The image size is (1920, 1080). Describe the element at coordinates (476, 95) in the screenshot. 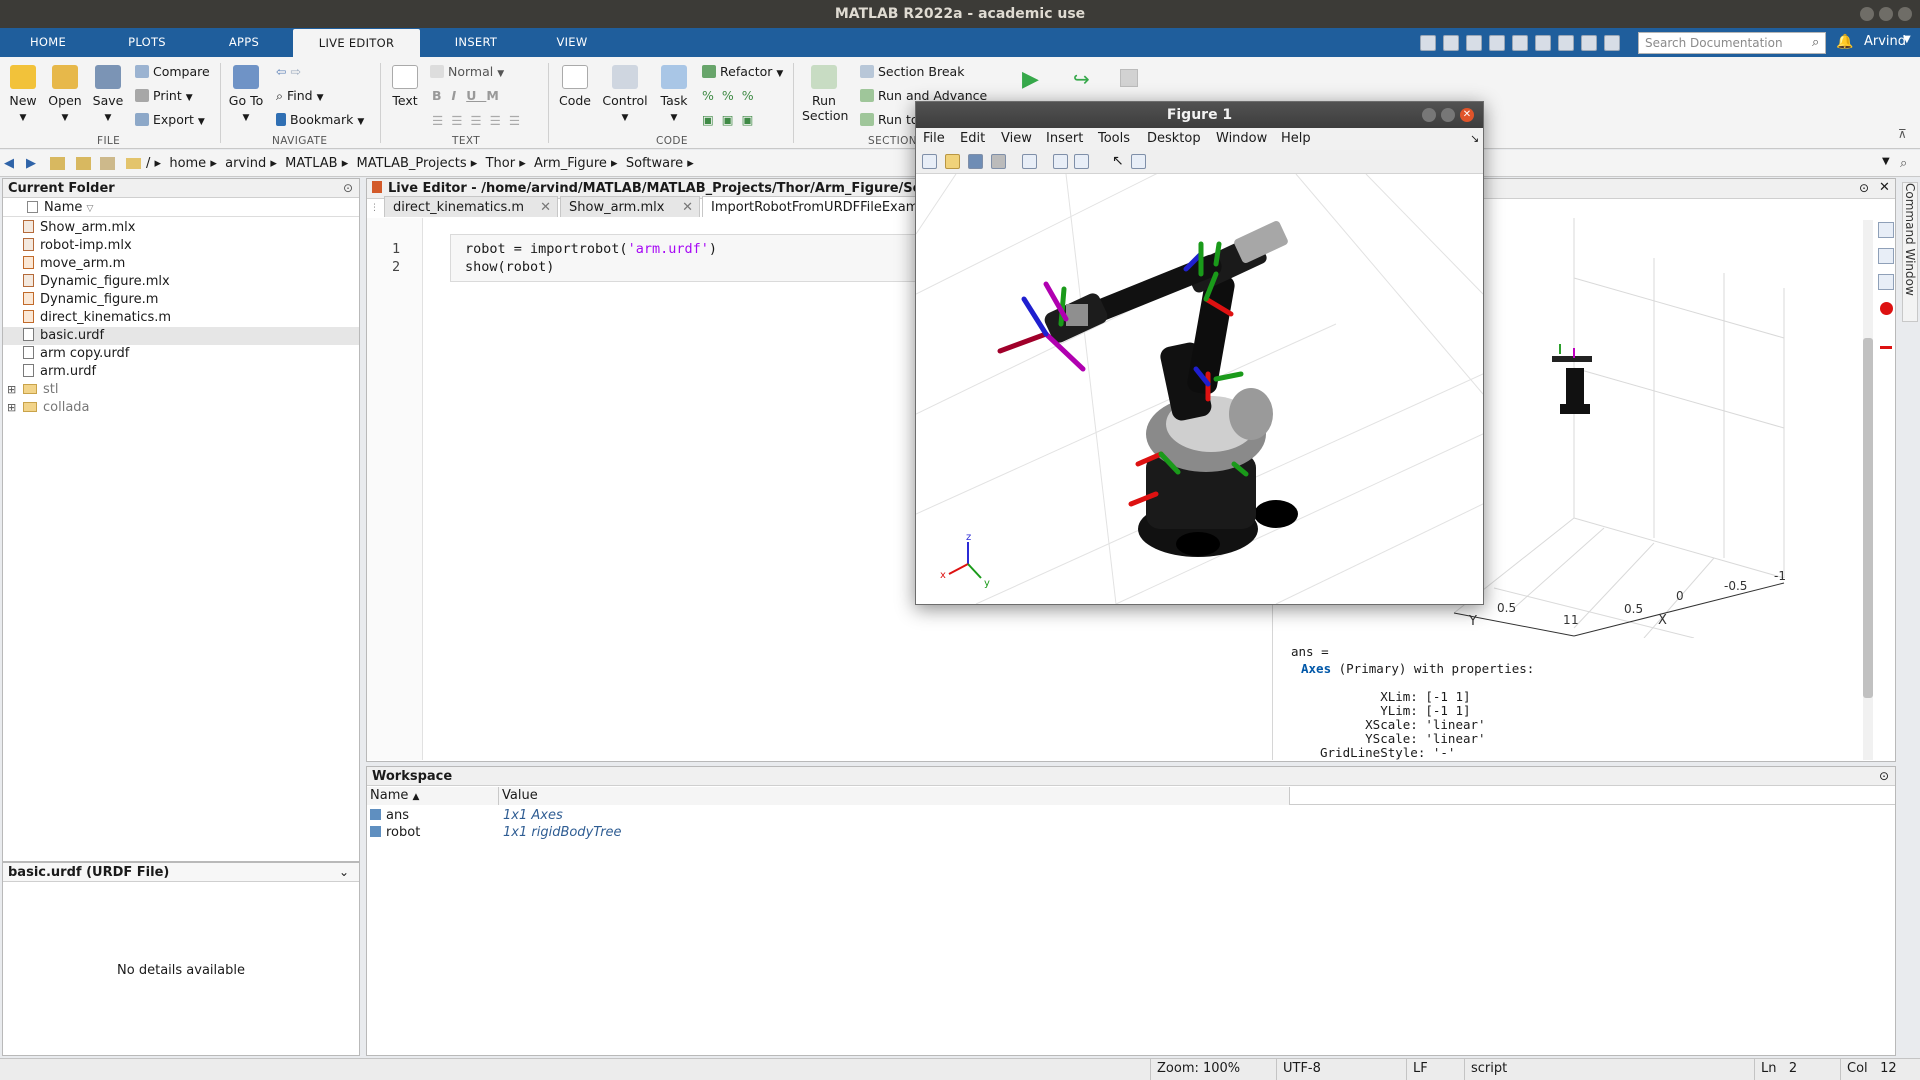

I see `underline-button: U` at that location.